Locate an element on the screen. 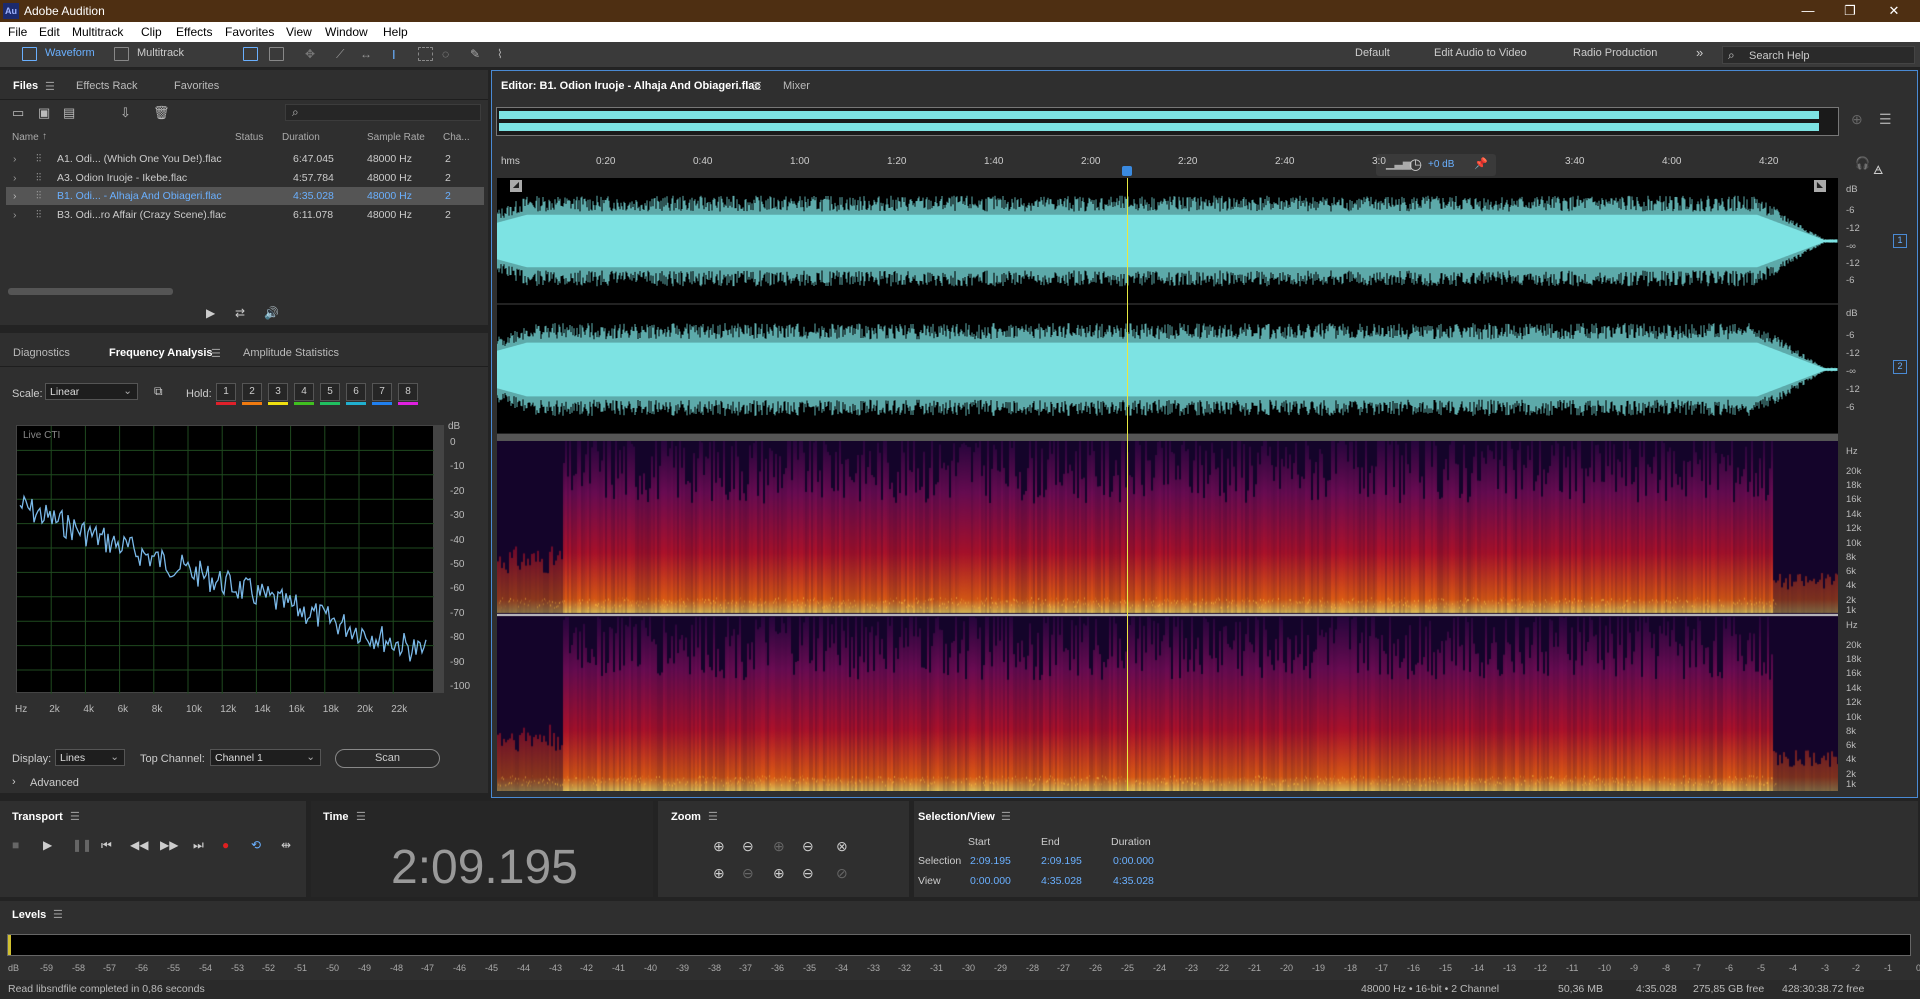  insert-into-multitrack-icon: ⇩ is located at coordinates (125, 113).